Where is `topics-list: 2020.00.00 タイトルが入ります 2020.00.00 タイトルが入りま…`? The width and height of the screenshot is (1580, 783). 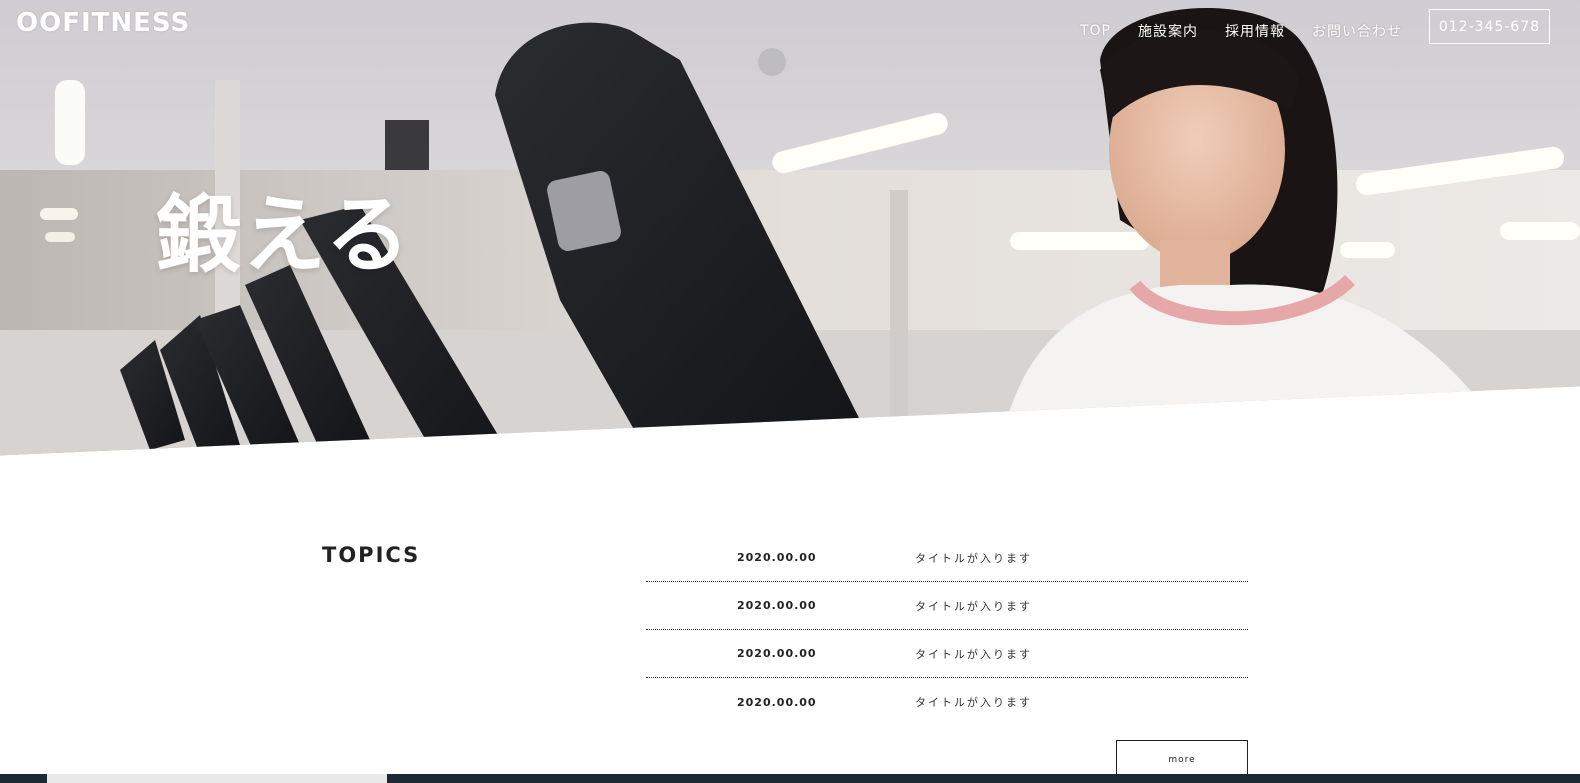 topics-list: 2020.00.00 タイトルが入ります 2020.00.00 タイトルが入りま… is located at coordinates (947, 630).